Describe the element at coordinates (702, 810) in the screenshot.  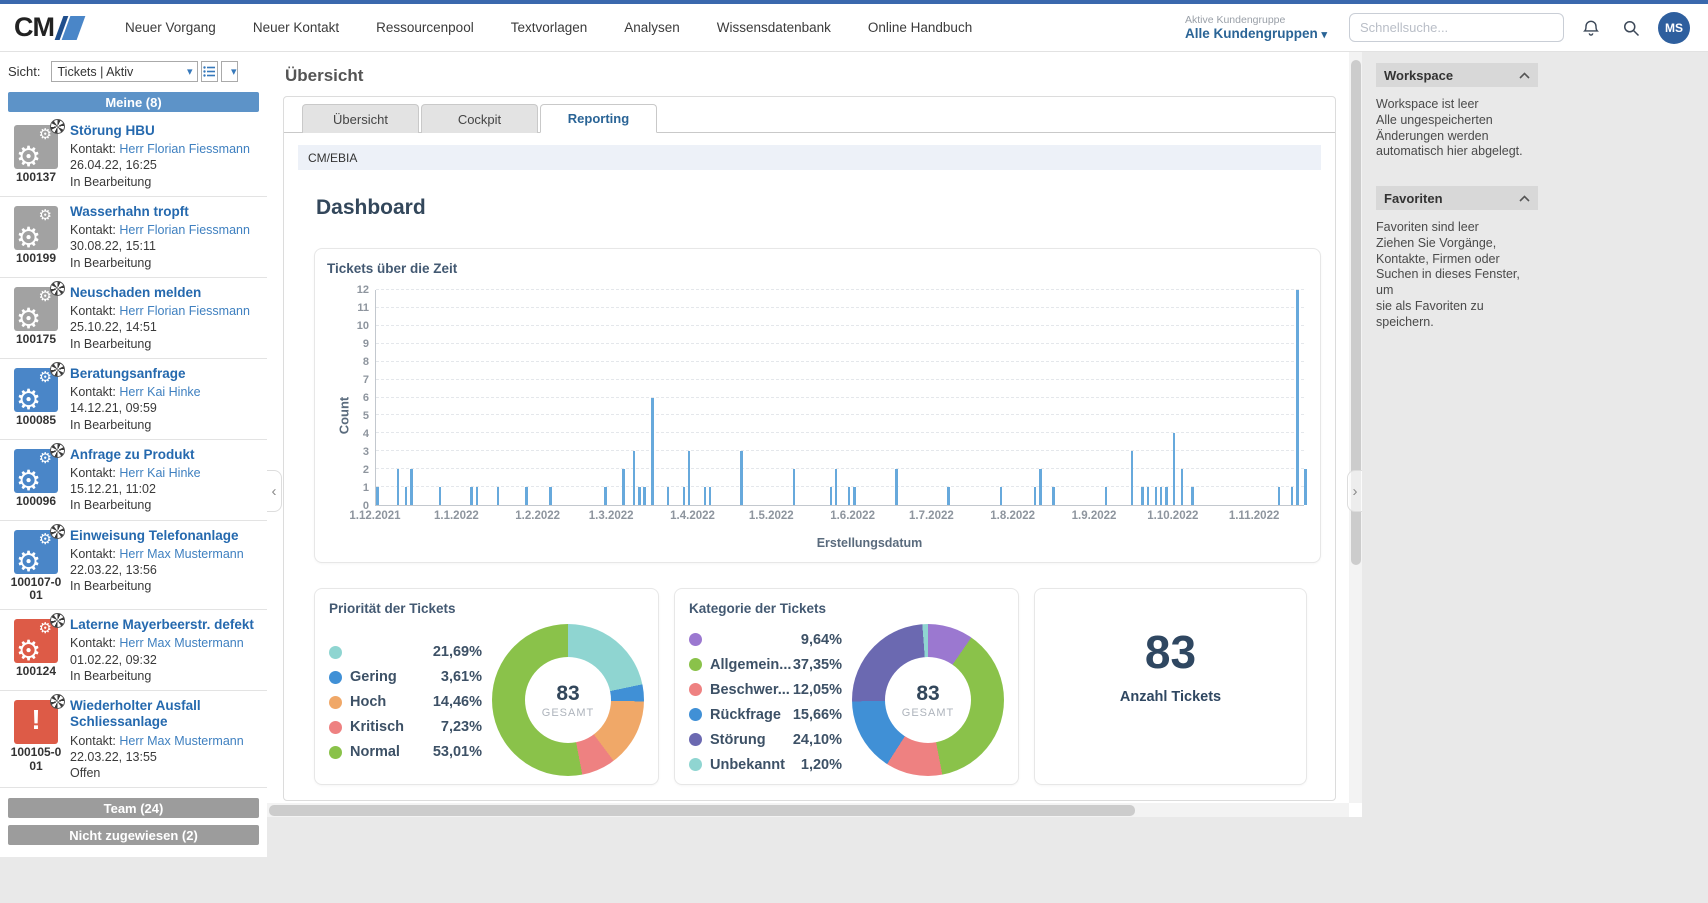
I see `horizontal-scrollbar-thumb` at that location.